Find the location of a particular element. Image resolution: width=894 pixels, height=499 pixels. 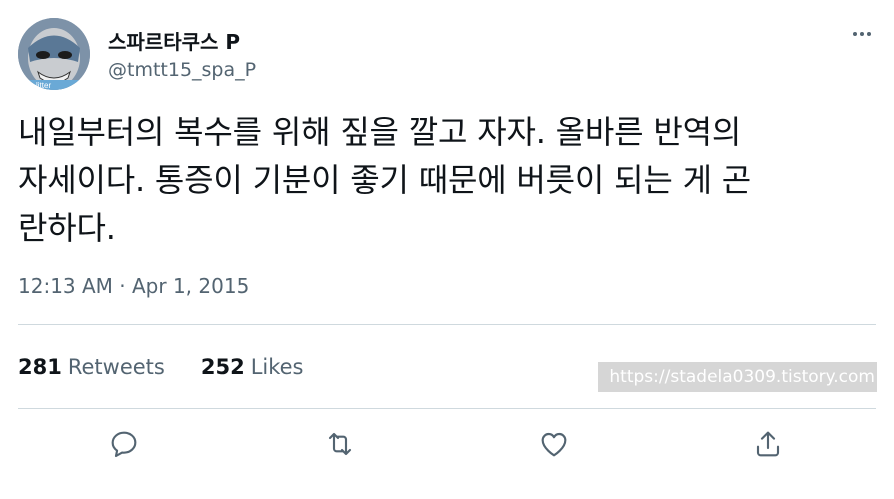

masked-face-avatar-image: litter is located at coordinates (54, 54).